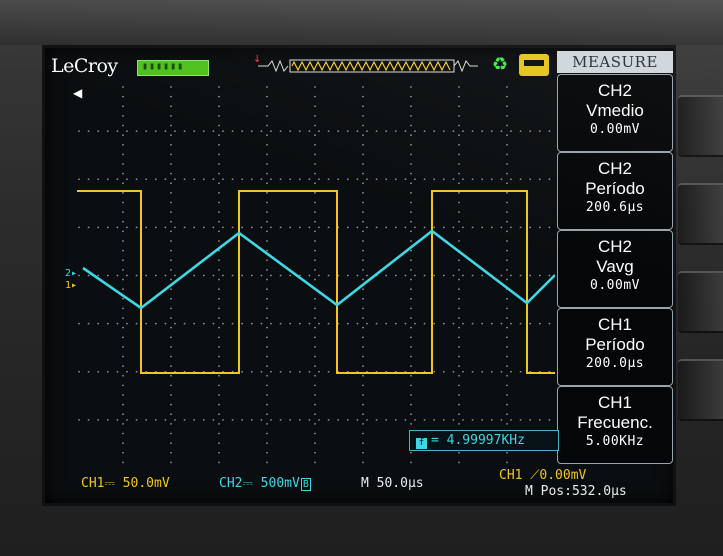 The image size is (723, 556). I want to click on measure-name: Frecuenc., so click(615, 422).